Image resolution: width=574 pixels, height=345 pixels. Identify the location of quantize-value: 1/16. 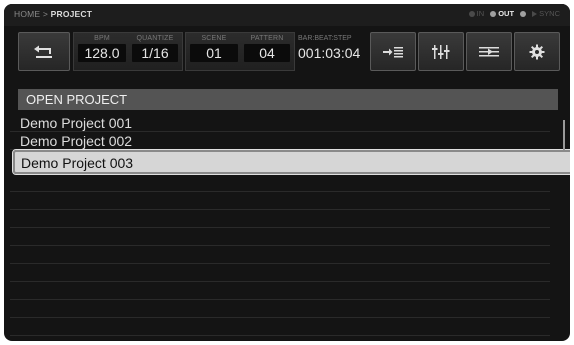
(155, 53).